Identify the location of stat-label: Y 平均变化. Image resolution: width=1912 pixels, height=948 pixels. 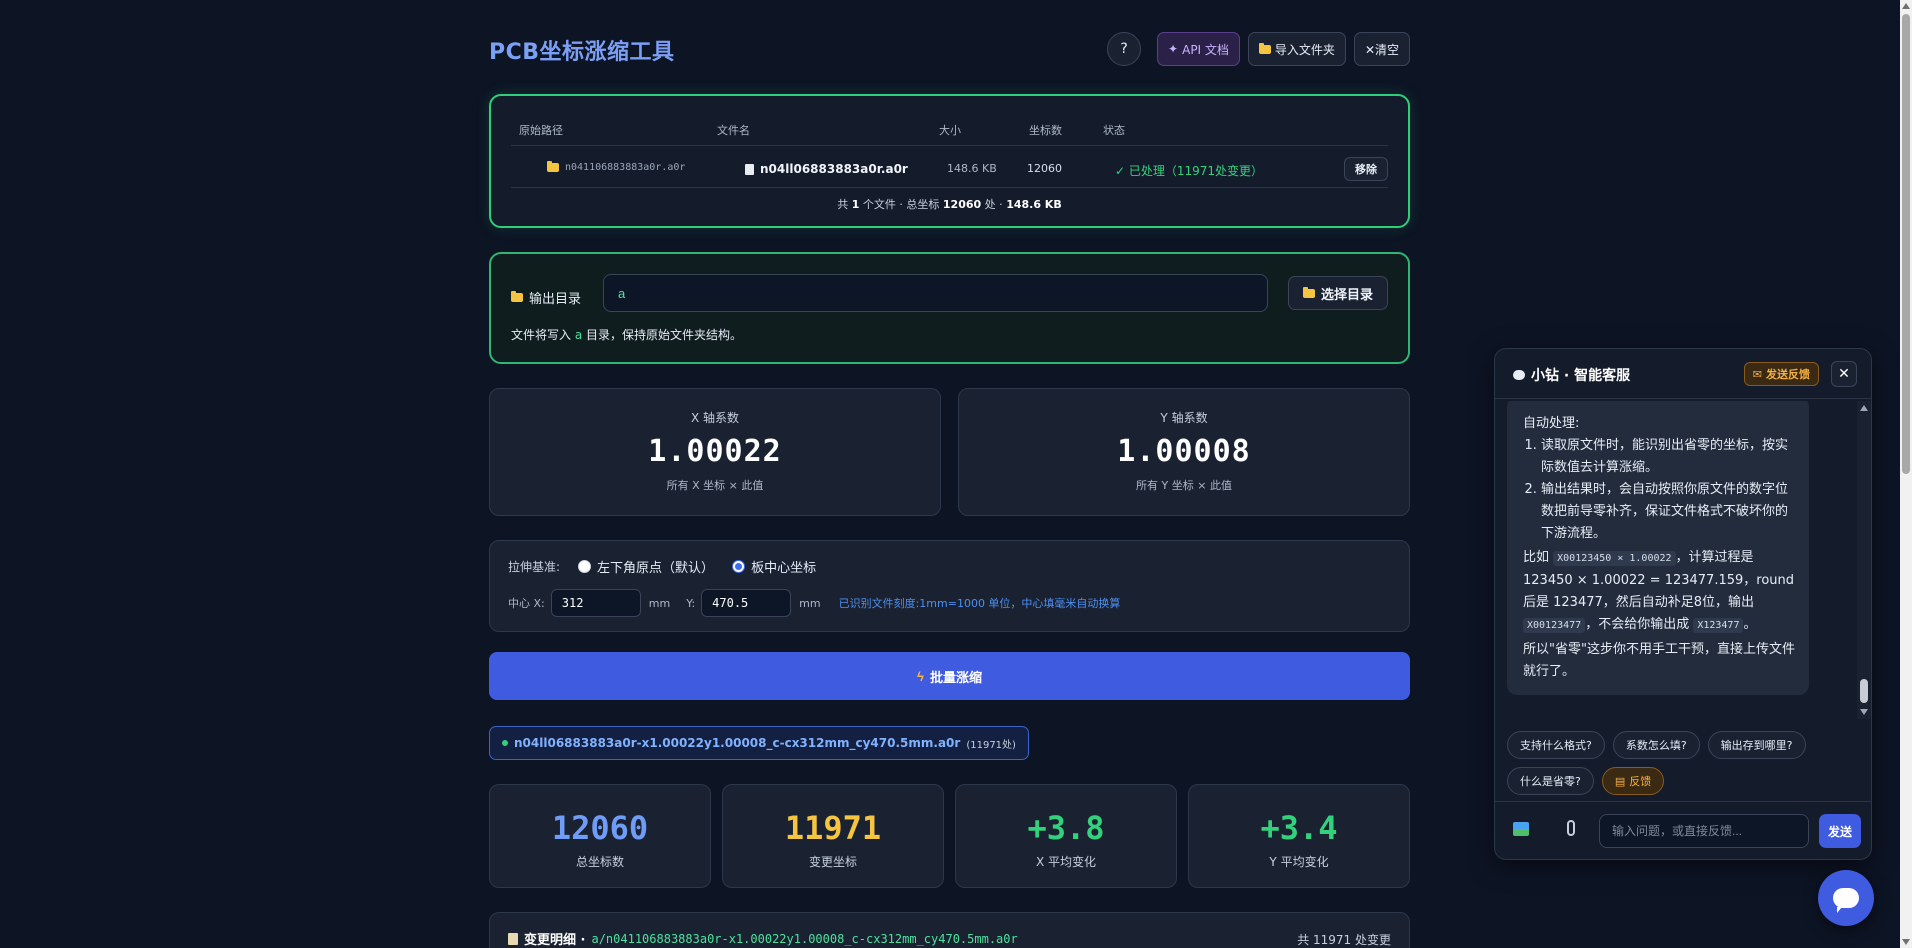
(1299, 862).